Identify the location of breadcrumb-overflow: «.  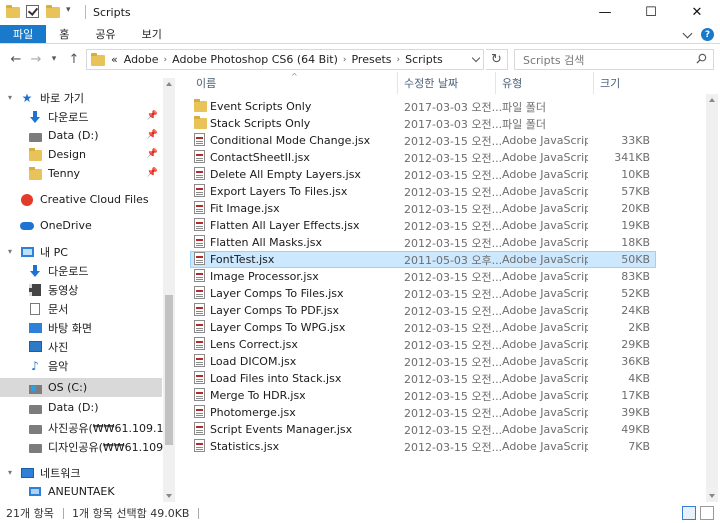
(114, 59).